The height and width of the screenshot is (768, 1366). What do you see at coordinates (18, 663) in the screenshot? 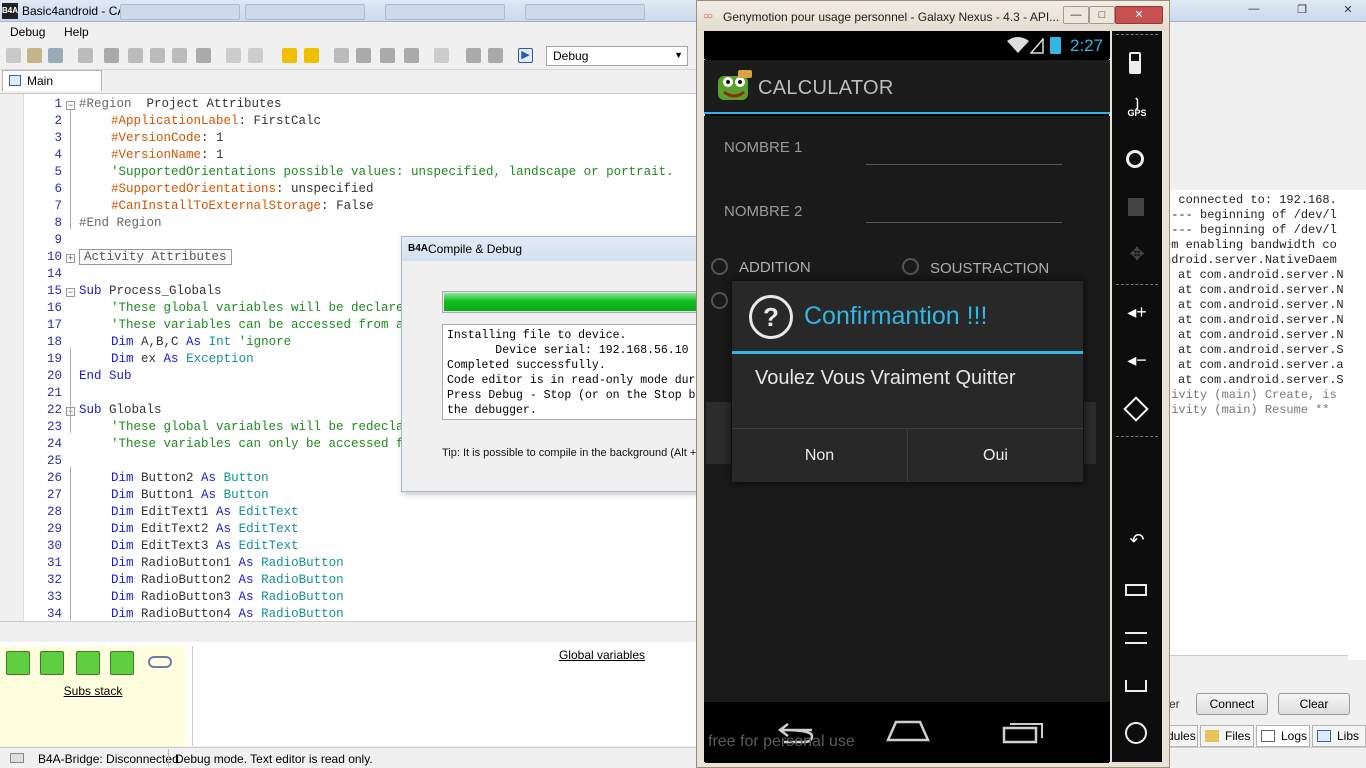
I see `debug-run-icon` at bounding box center [18, 663].